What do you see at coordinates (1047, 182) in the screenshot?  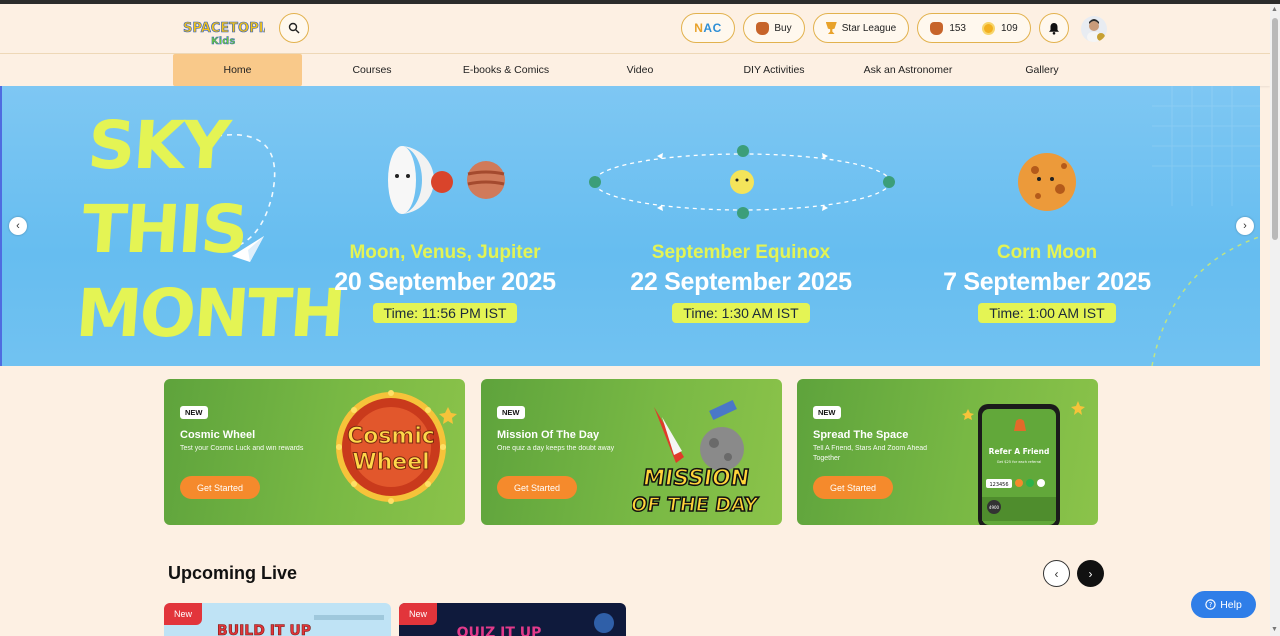 I see `corn-moon-art` at bounding box center [1047, 182].